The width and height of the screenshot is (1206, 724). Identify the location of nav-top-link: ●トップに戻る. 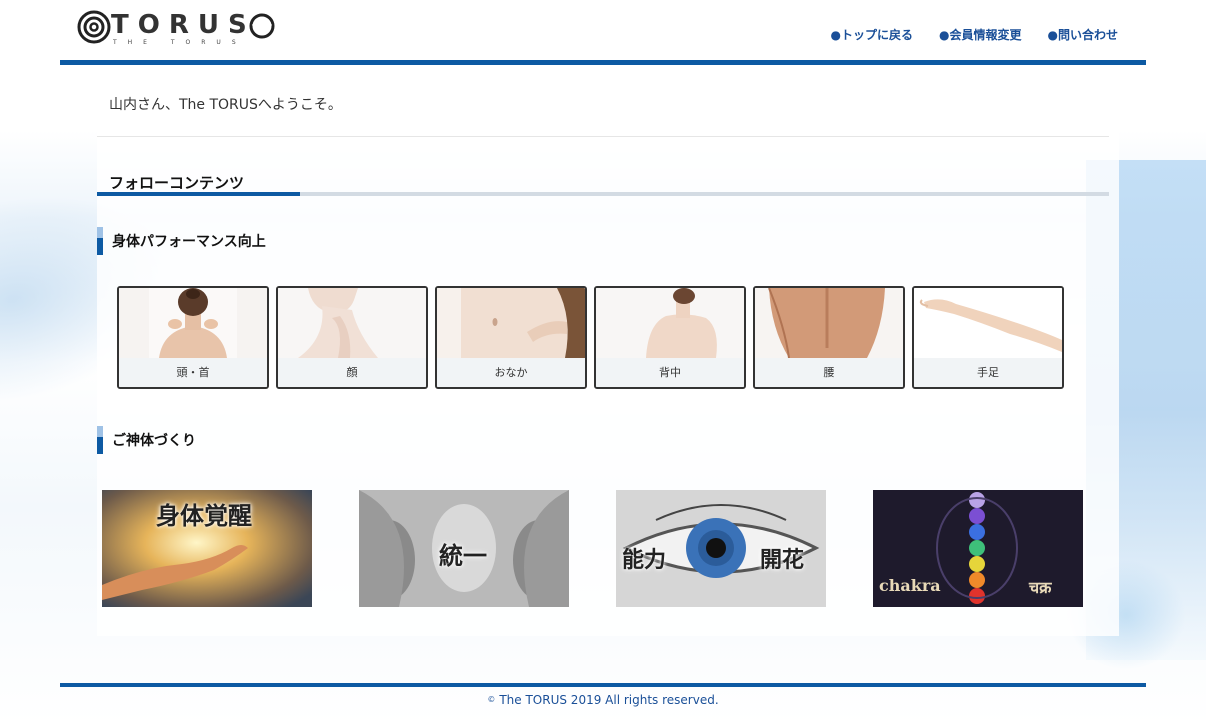
(872, 34).